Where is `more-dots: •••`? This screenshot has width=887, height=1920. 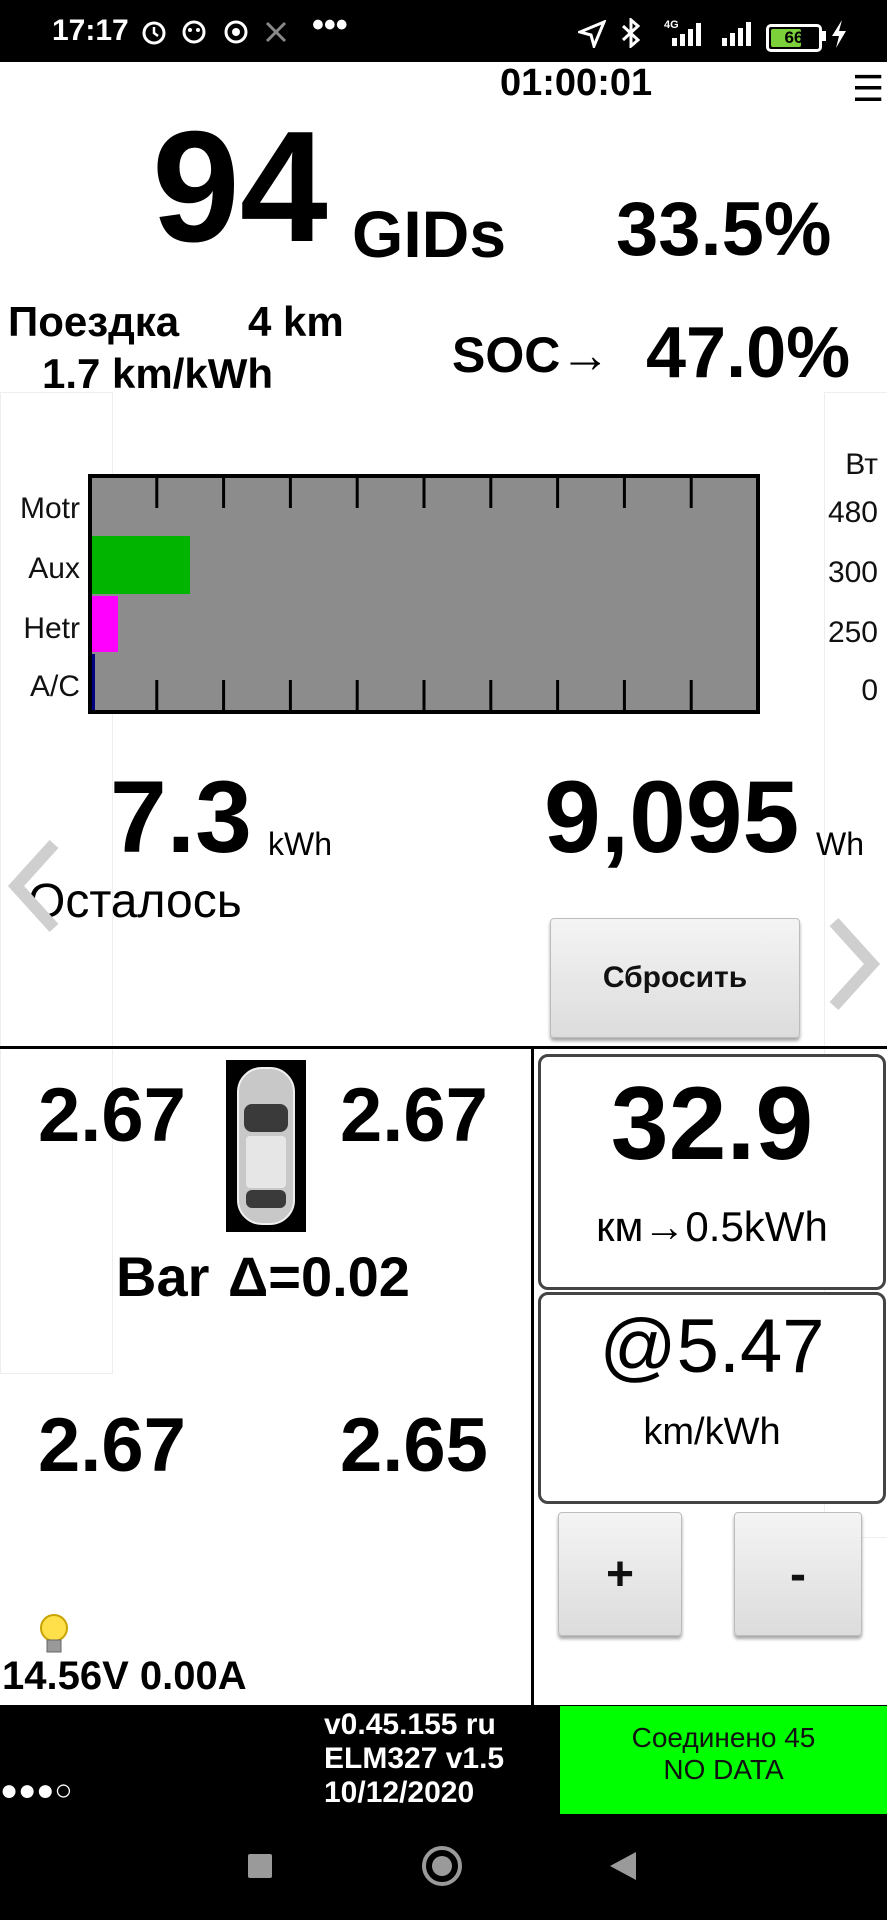
more-dots: ••• is located at coordinates (330, 25).